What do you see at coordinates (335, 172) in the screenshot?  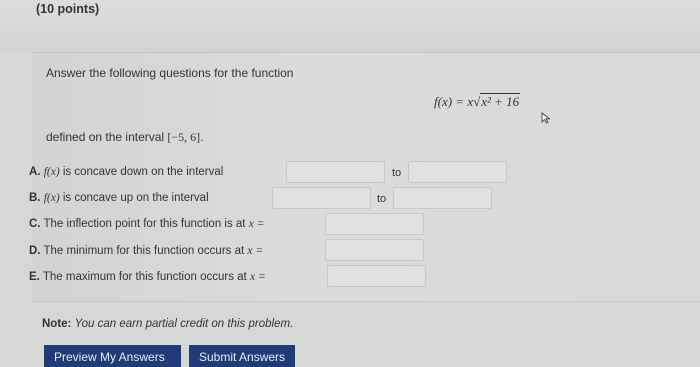 I see `answer-a-from-input` at bounding box center [335, 172].